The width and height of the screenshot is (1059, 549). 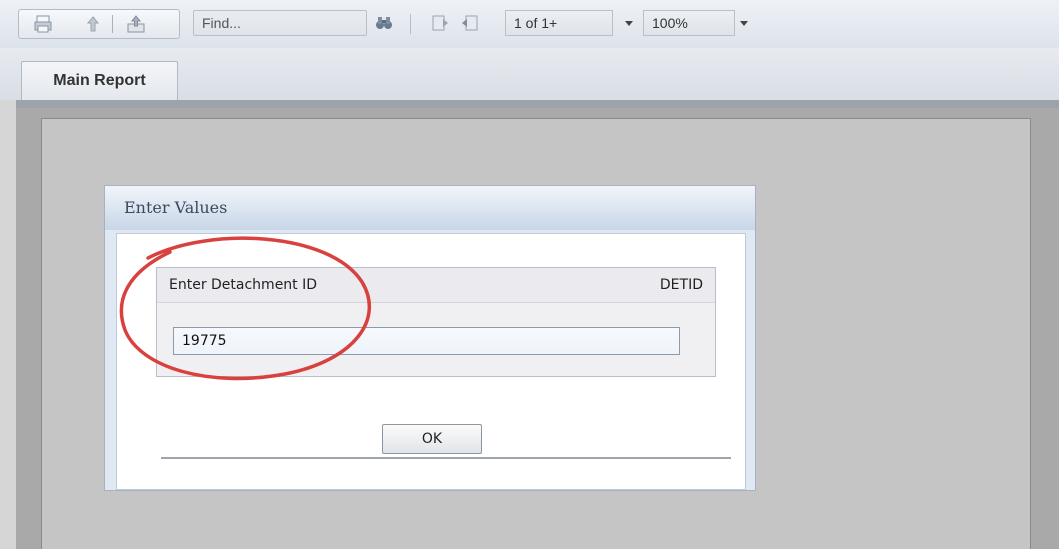 I want to click on page-next-icon, so click(x=470, y=23).